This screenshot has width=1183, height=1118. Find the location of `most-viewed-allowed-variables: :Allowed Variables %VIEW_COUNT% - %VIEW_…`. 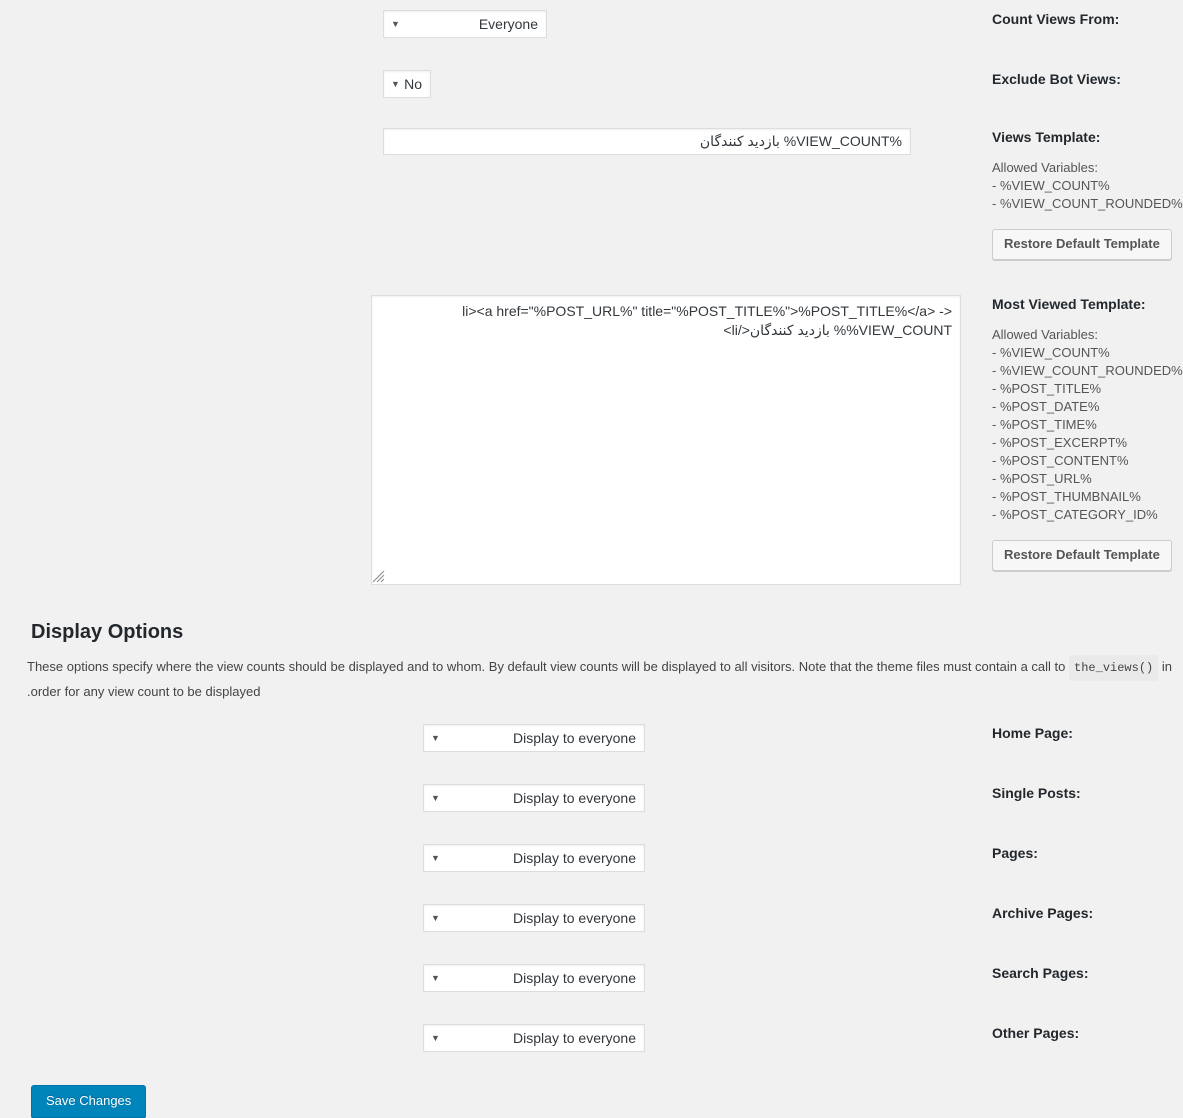

most-viewed-allowed-variables: :Allowed Variables %VIEW_COUNT% - %VIEW_… is located at coordinates (1087, 425).